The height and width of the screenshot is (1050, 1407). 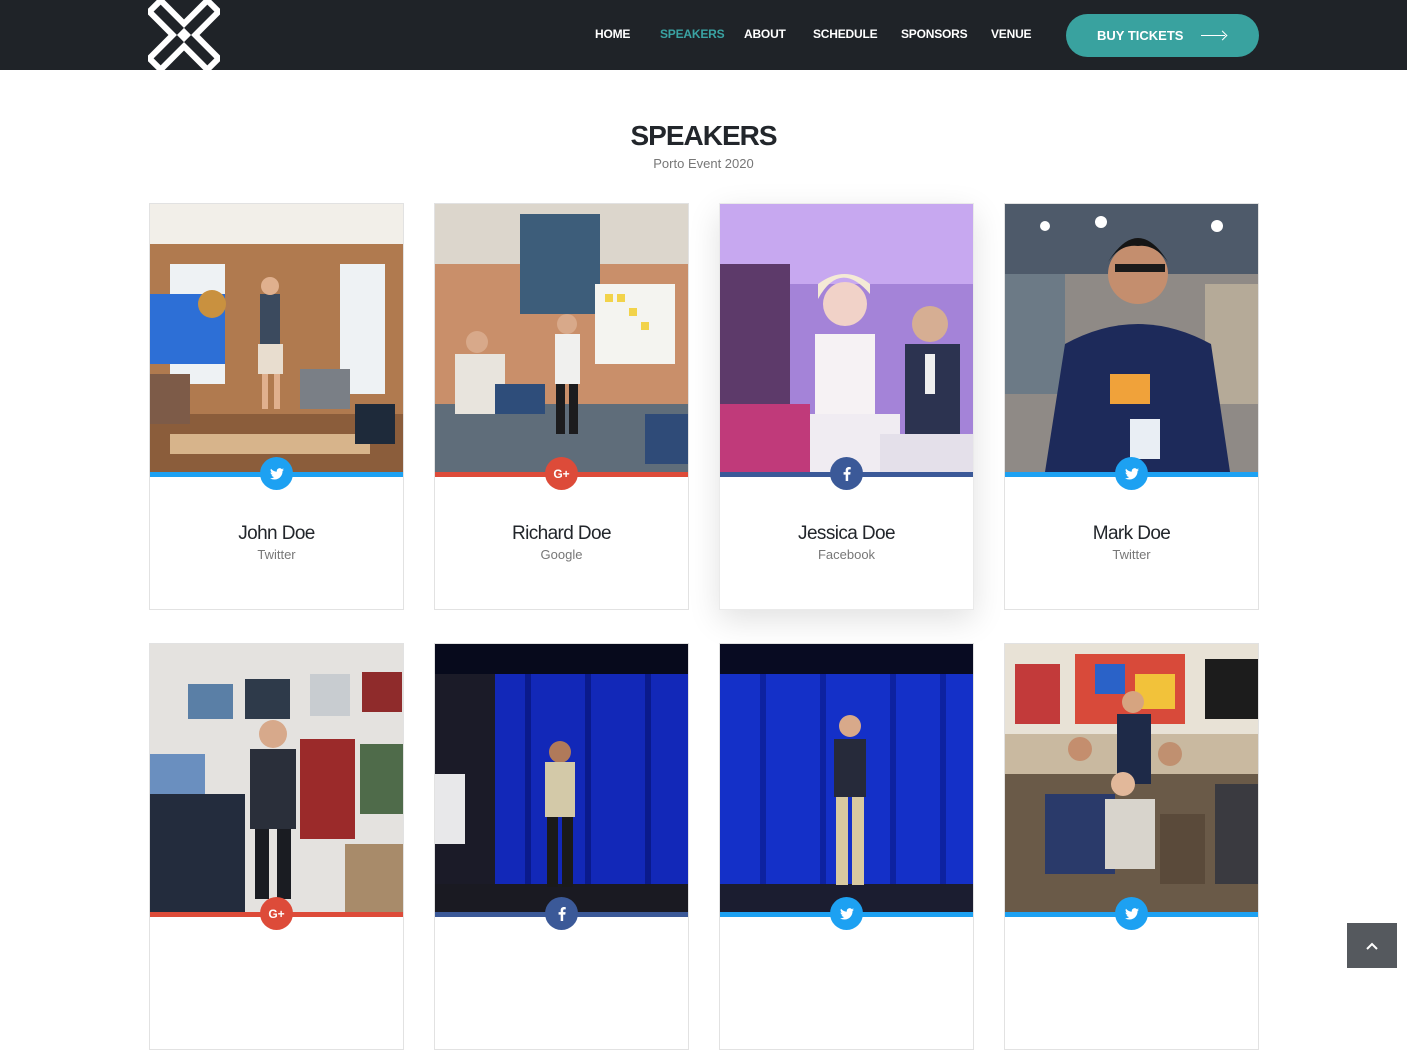 I want to click on speaker-card: G+ Richard Doe Google, so click(x=561, y=406).